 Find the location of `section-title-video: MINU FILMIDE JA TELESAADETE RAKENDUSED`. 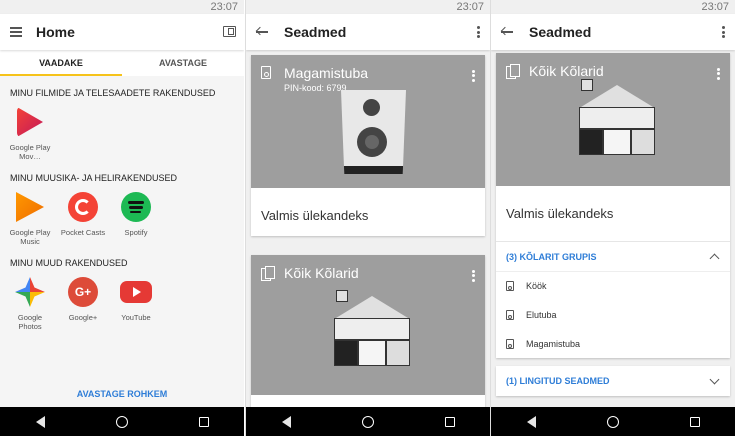

section-title-video: MINU FILMIDE JA TELESAADETE RAKENDUSED is located at coordinates (113, 93).